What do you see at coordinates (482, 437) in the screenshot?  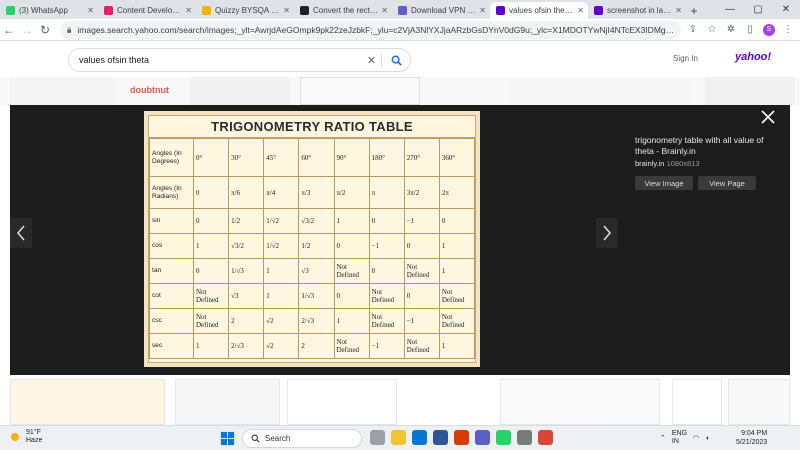 I see `teams-icon` at bounding box center [482, 437].